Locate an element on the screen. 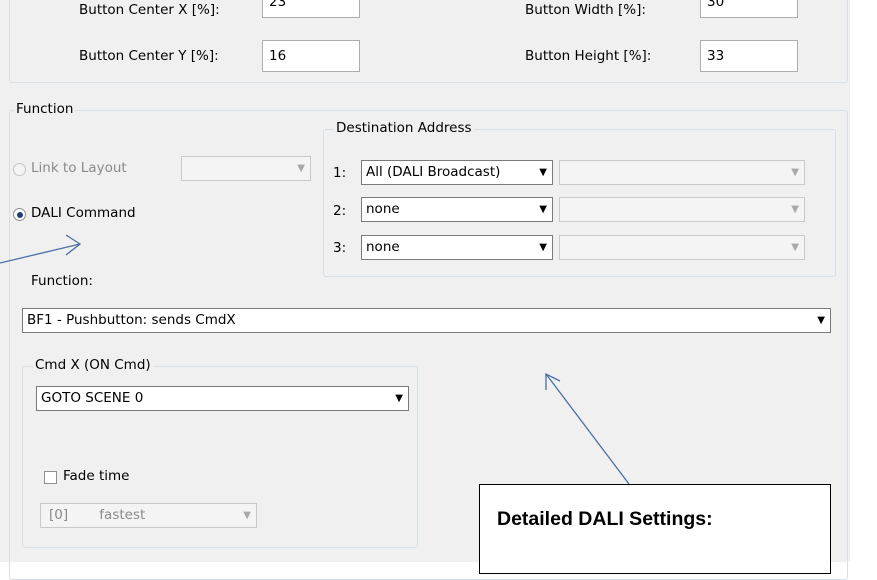  annotation-arrow-settings is located at coordinates (587, 429).